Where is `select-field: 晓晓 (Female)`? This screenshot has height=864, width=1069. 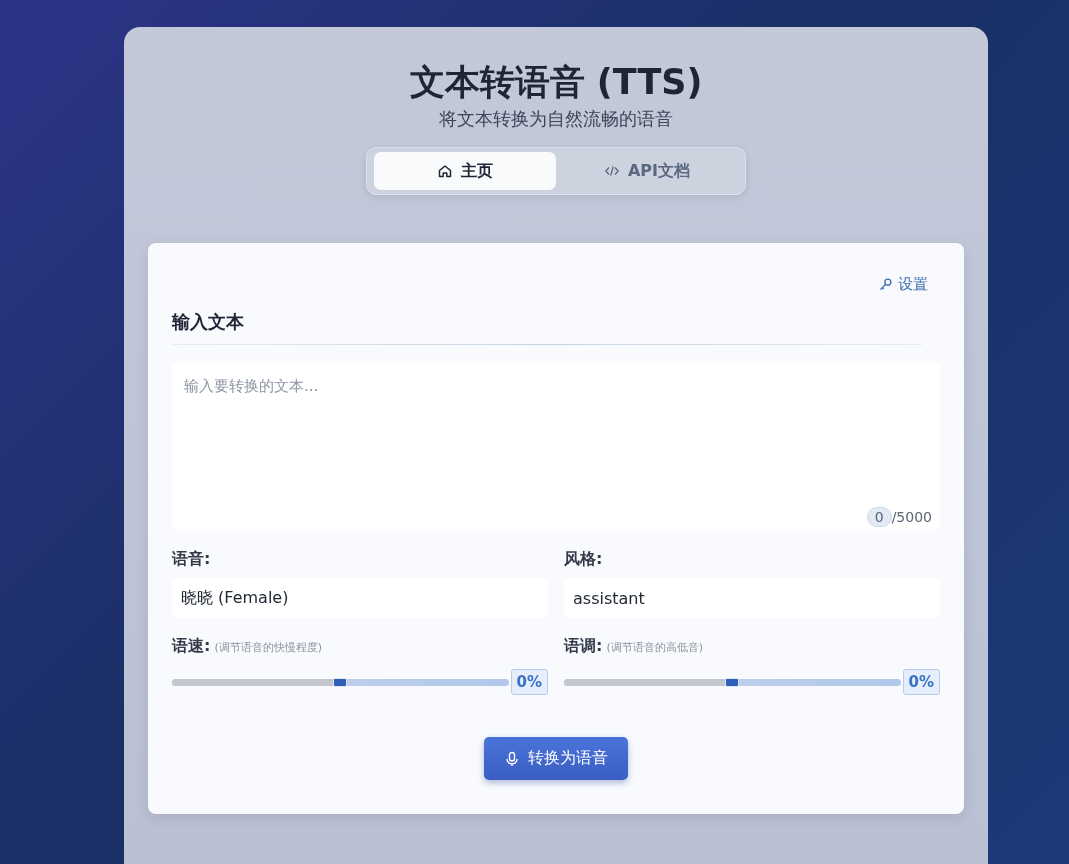 select-field: 晓晓 (Female) is located at coordinates (360, 598).